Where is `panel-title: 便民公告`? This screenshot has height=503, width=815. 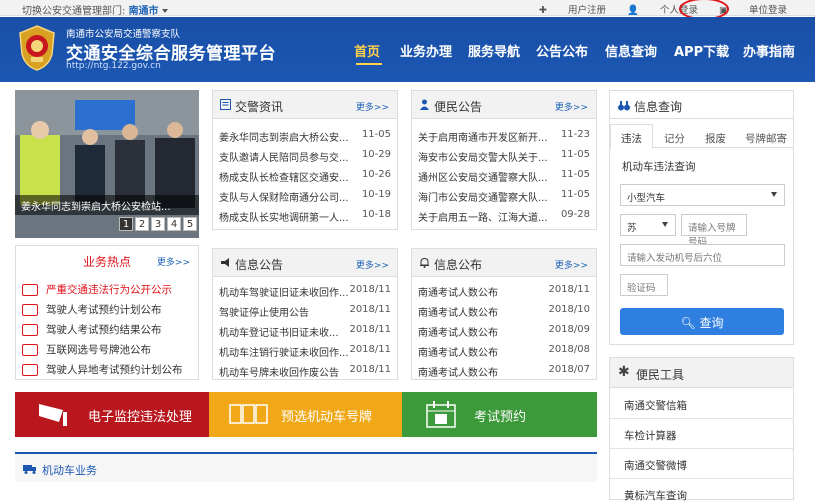
panel-title: 便民公告 is located at coordinates (458, 107).